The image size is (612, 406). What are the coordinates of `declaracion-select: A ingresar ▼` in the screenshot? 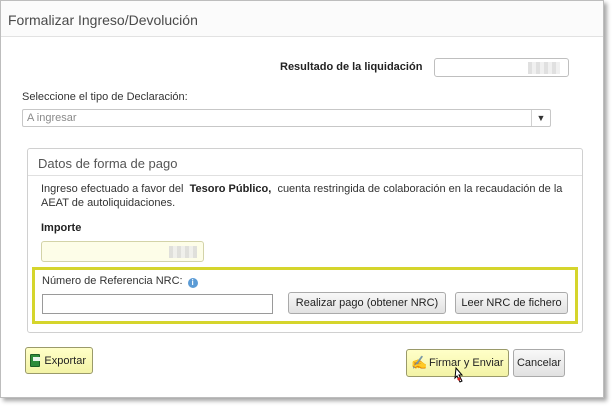 It's located at (286, 118).